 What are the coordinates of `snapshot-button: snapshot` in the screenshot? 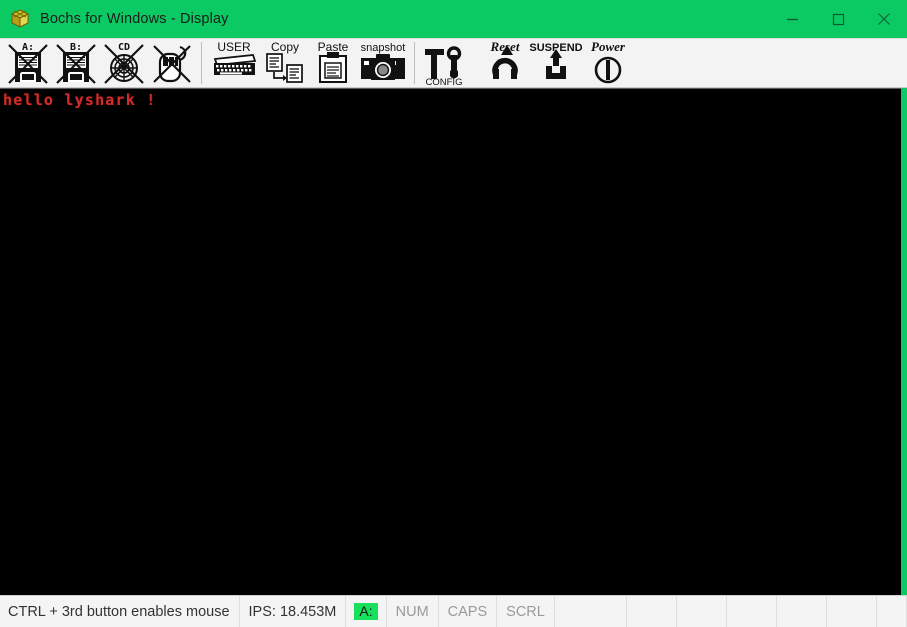 It's located at (383, 63).